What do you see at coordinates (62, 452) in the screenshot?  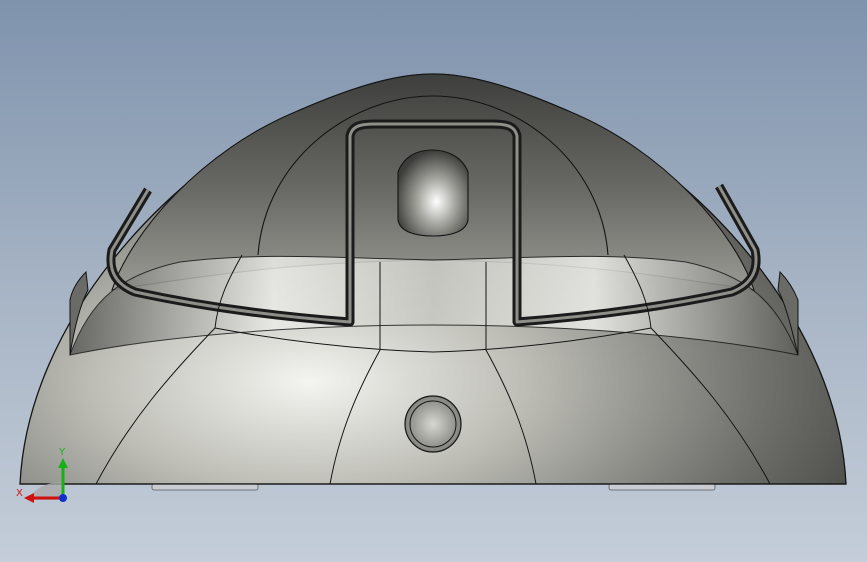 I see `y-axis-label: Y` at bounding box center [62, 452].